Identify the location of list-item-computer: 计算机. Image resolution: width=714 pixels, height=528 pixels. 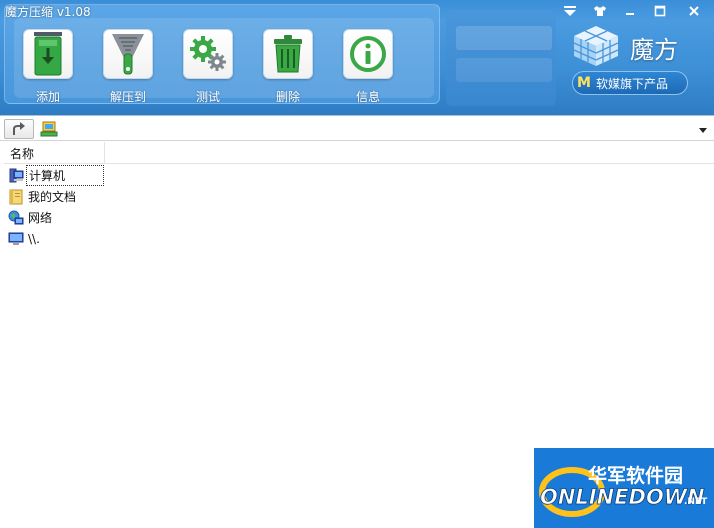
(56, 175).